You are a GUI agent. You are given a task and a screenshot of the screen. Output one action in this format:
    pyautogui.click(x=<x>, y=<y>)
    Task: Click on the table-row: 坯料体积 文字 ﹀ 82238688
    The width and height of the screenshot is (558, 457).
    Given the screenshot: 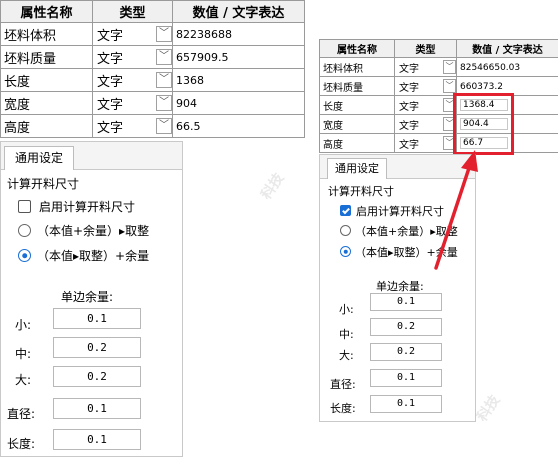 What is the action you would take?
    pyautogui.click(x=152, y=34)
    